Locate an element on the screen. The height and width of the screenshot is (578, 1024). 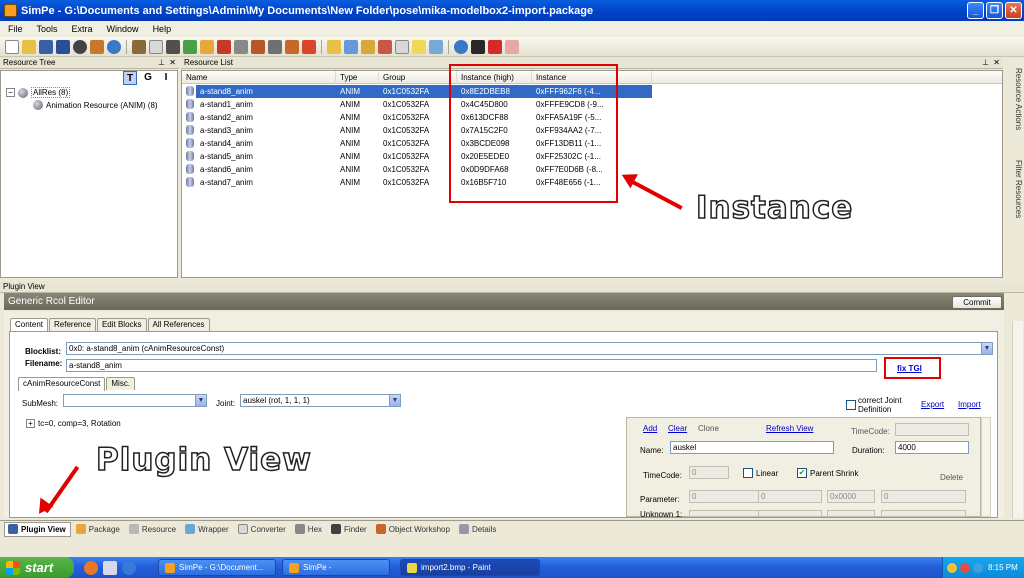
column-group: Group is located at coordinates (418, 77).